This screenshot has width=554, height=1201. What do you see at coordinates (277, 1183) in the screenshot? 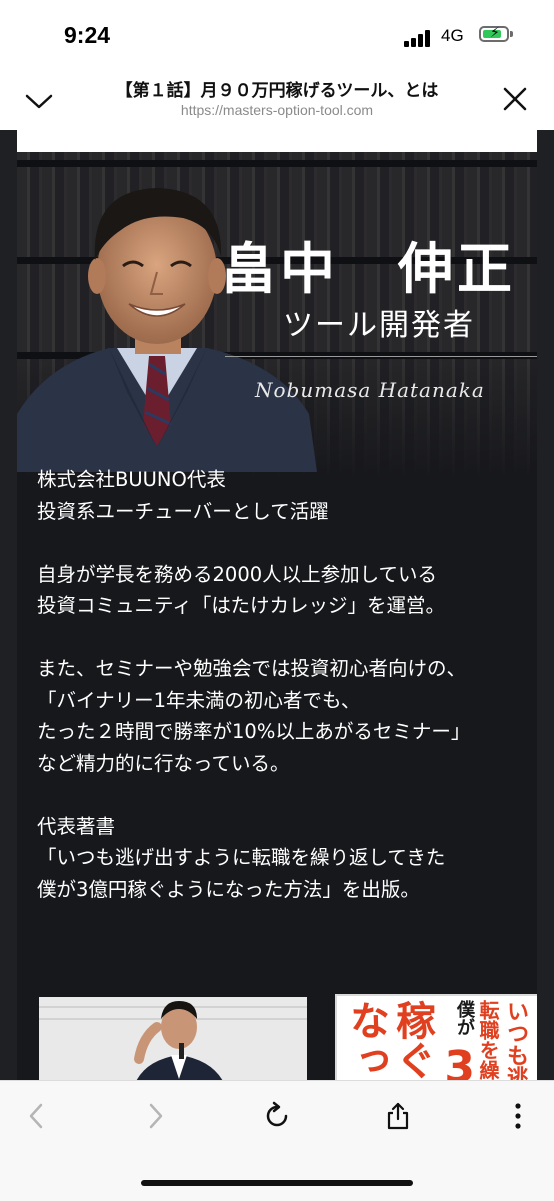
I see `home-indicator` at bounding box center [277, 1183].